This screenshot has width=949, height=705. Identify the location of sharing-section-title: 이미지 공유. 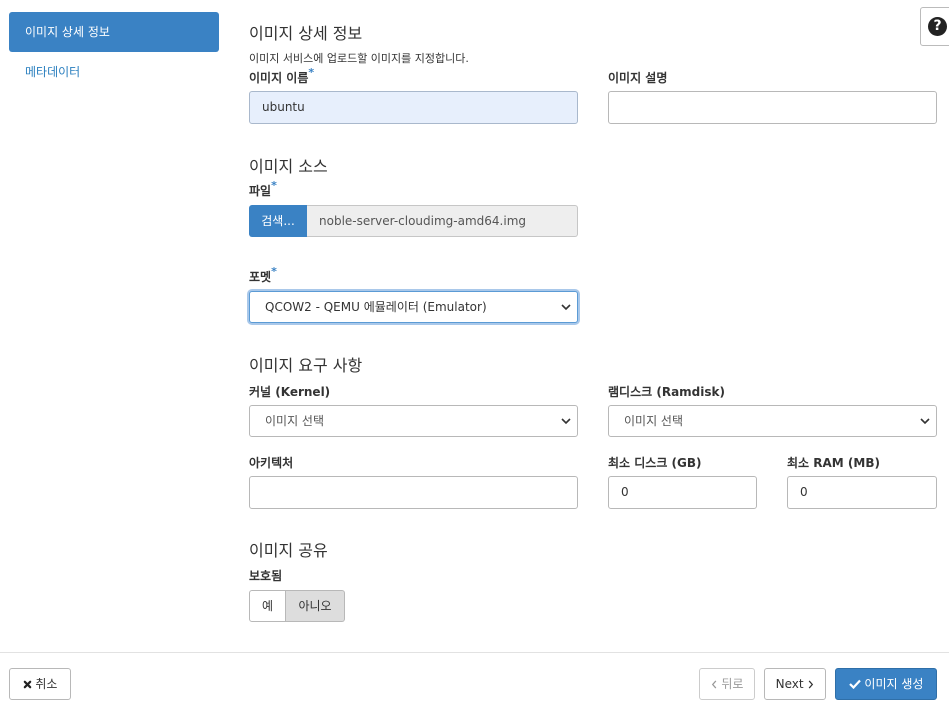
(288, 550).